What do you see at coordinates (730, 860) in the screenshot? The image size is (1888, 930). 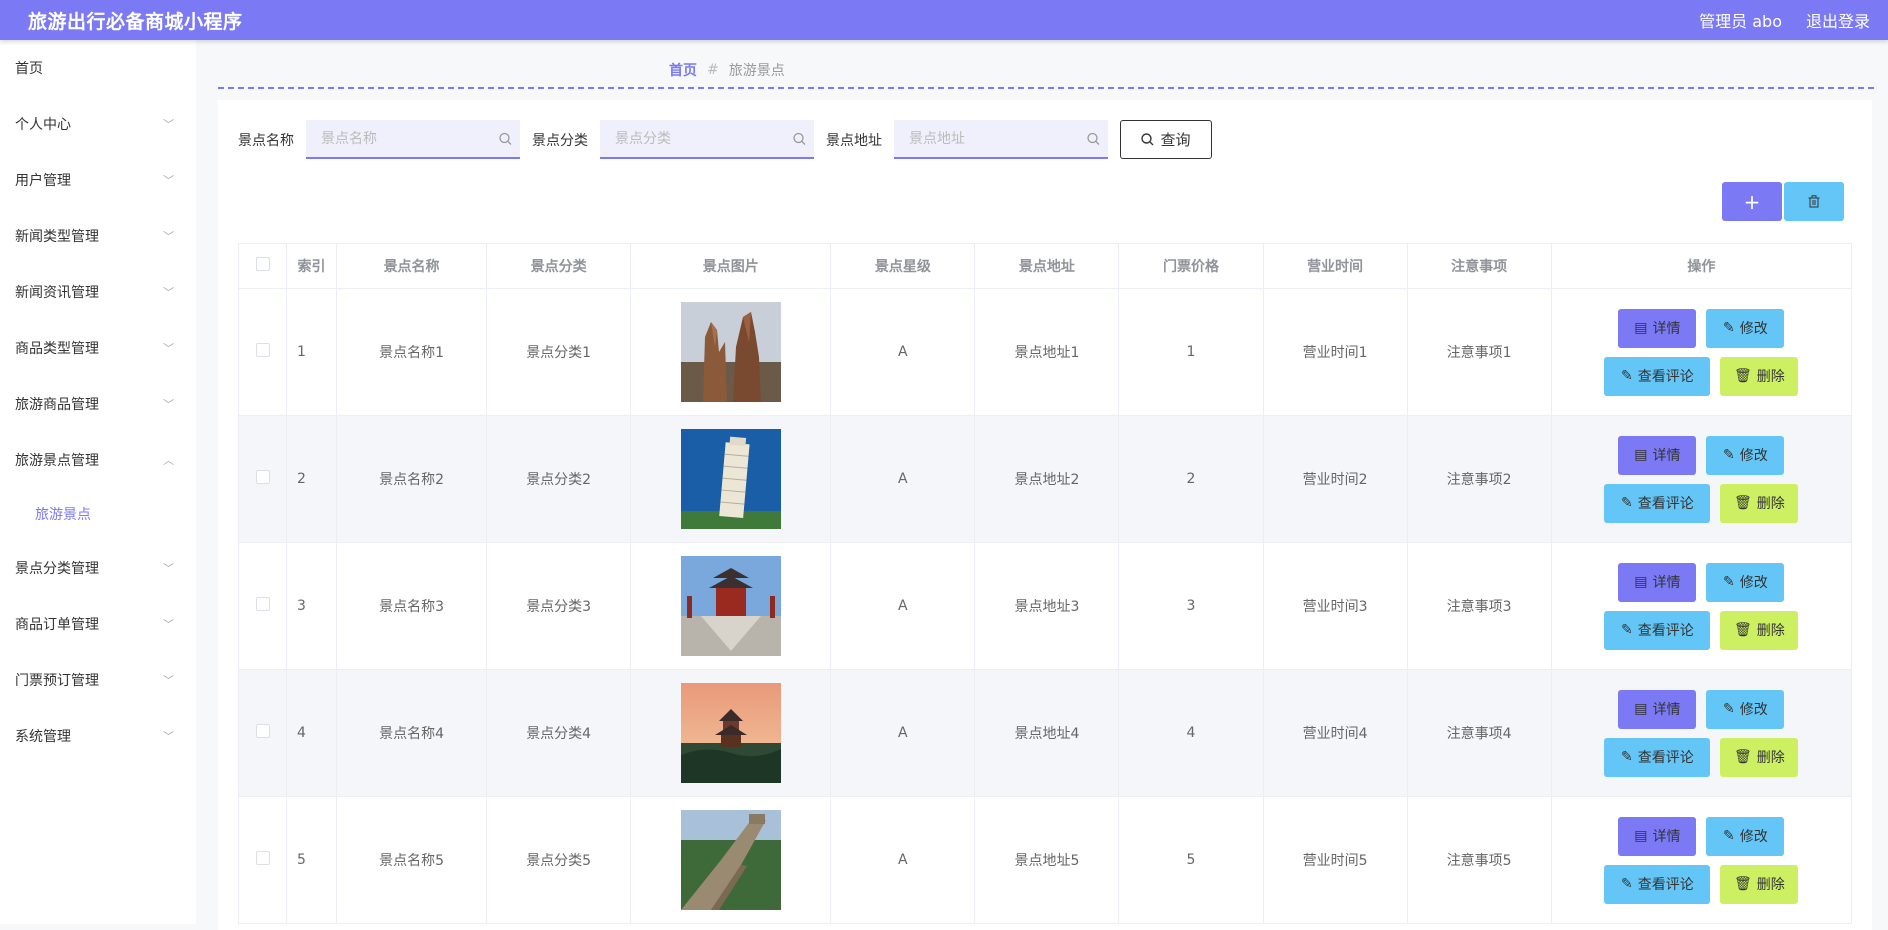 I see `attraction-image-great-wall` at bounding box center [730, 860].